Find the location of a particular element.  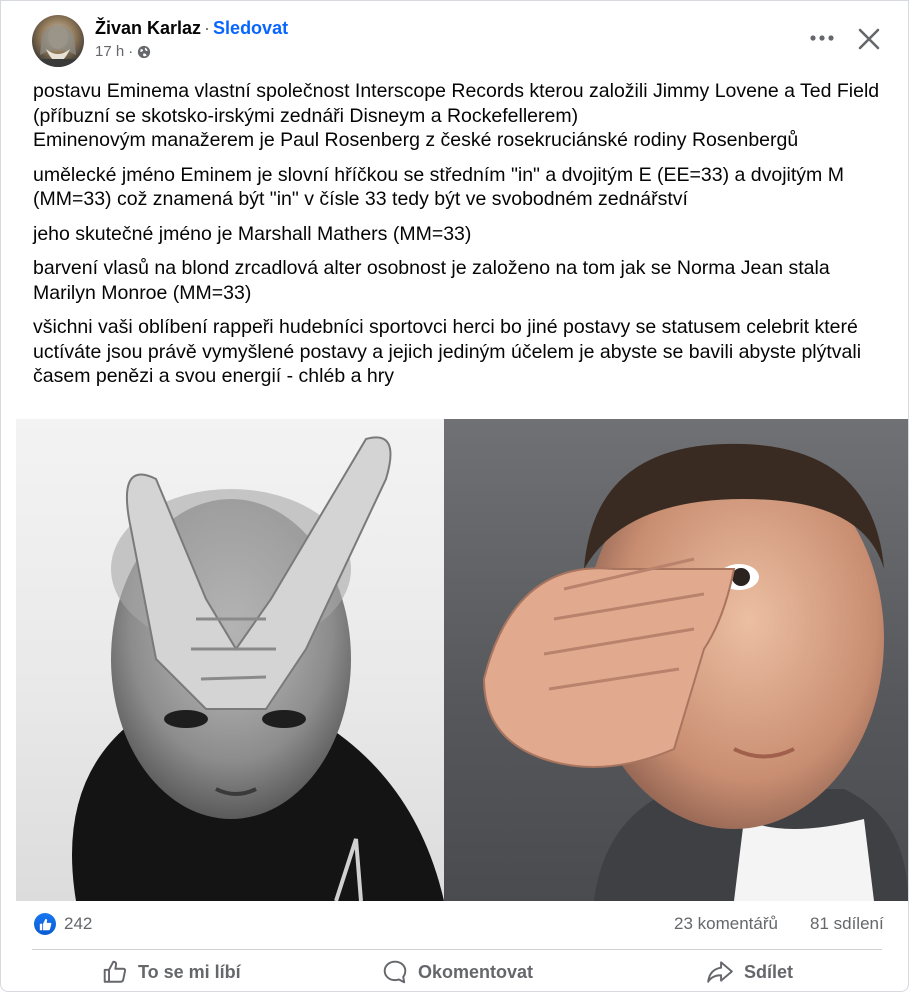

share-label: Sdílet is located at coordinates (769, 971).